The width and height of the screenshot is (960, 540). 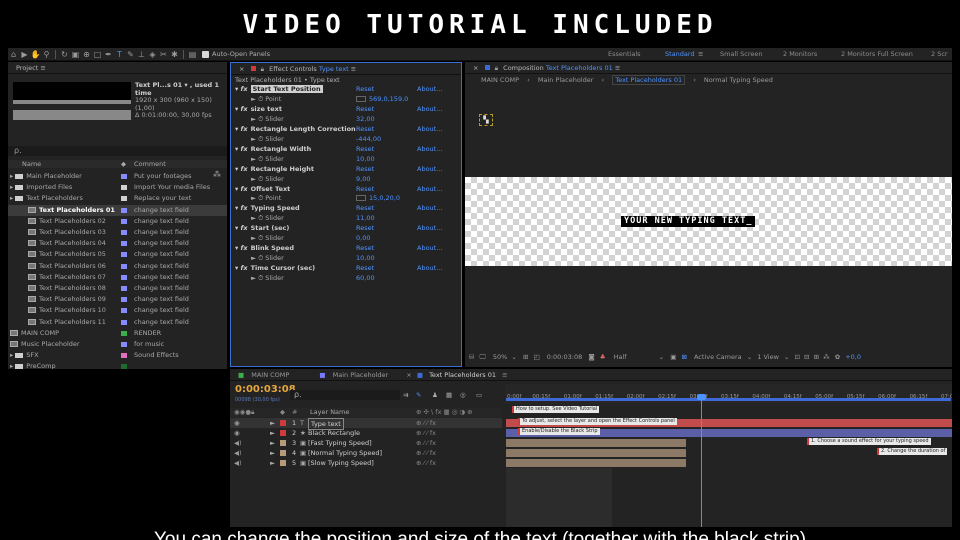 What do you see at coordinates (346, 279) in the screenshot?
I see `effect-property-row: ► ⏱ Slider 60,00` at bounding box center [346, 279].